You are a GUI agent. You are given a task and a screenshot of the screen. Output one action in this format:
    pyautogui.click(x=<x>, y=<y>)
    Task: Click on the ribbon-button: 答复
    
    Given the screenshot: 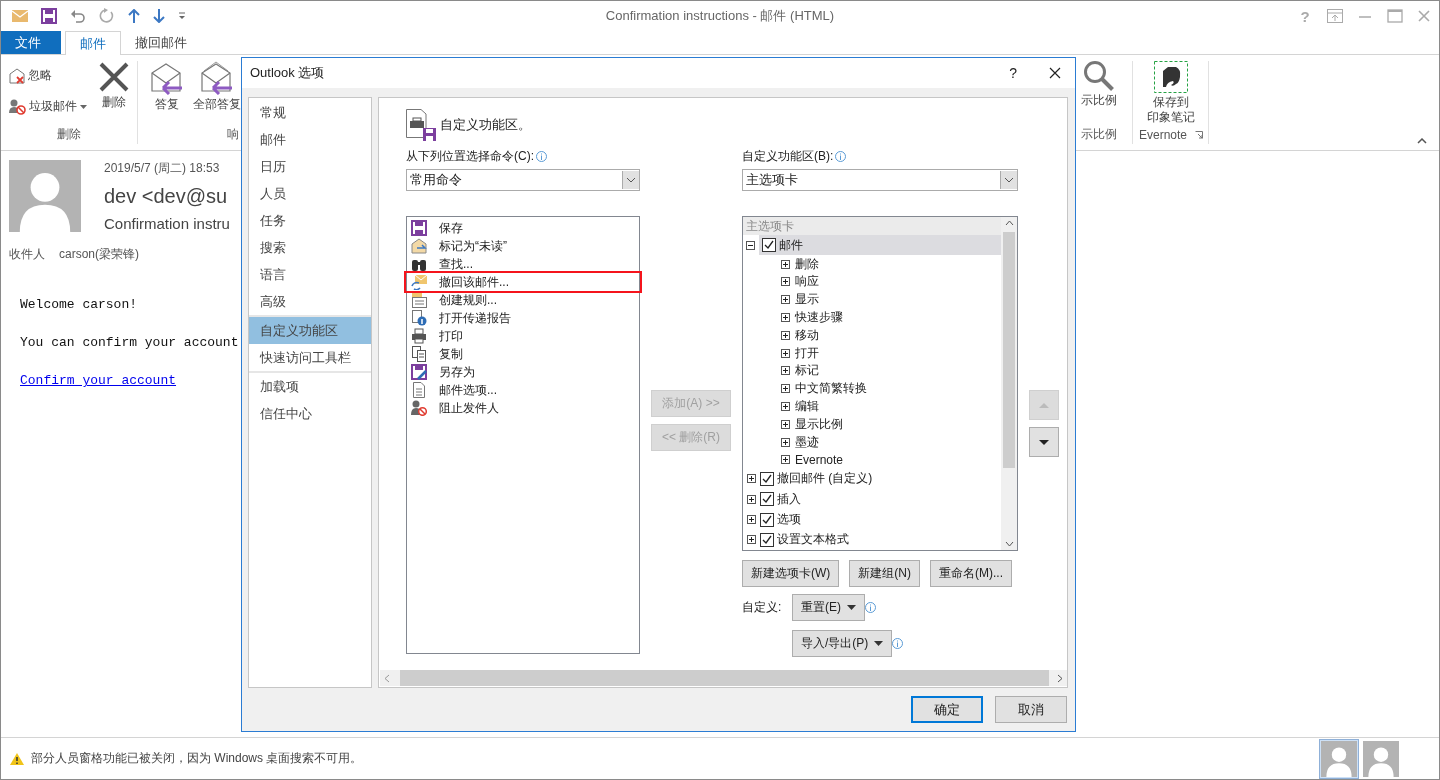 What is the action you would take?
    pyautogui.click(x=167, y=92)
    